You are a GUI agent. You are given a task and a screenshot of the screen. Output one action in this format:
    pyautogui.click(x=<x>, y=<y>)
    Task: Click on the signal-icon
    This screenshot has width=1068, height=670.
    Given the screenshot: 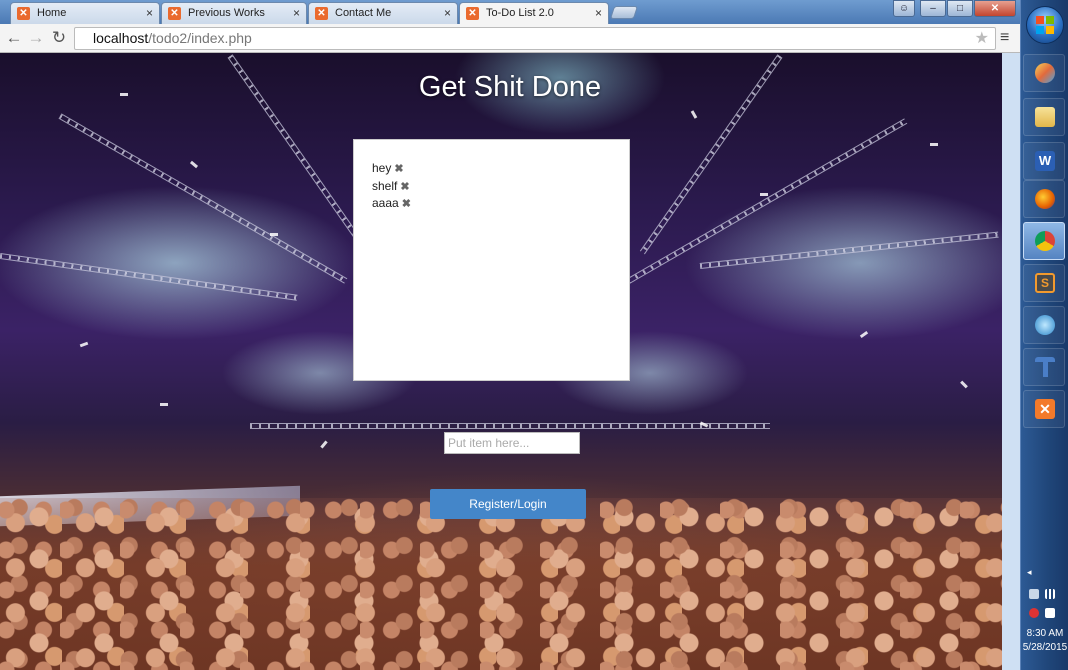 What is the action you would take?
    pyautogui.click(x=1050, y=594)
    